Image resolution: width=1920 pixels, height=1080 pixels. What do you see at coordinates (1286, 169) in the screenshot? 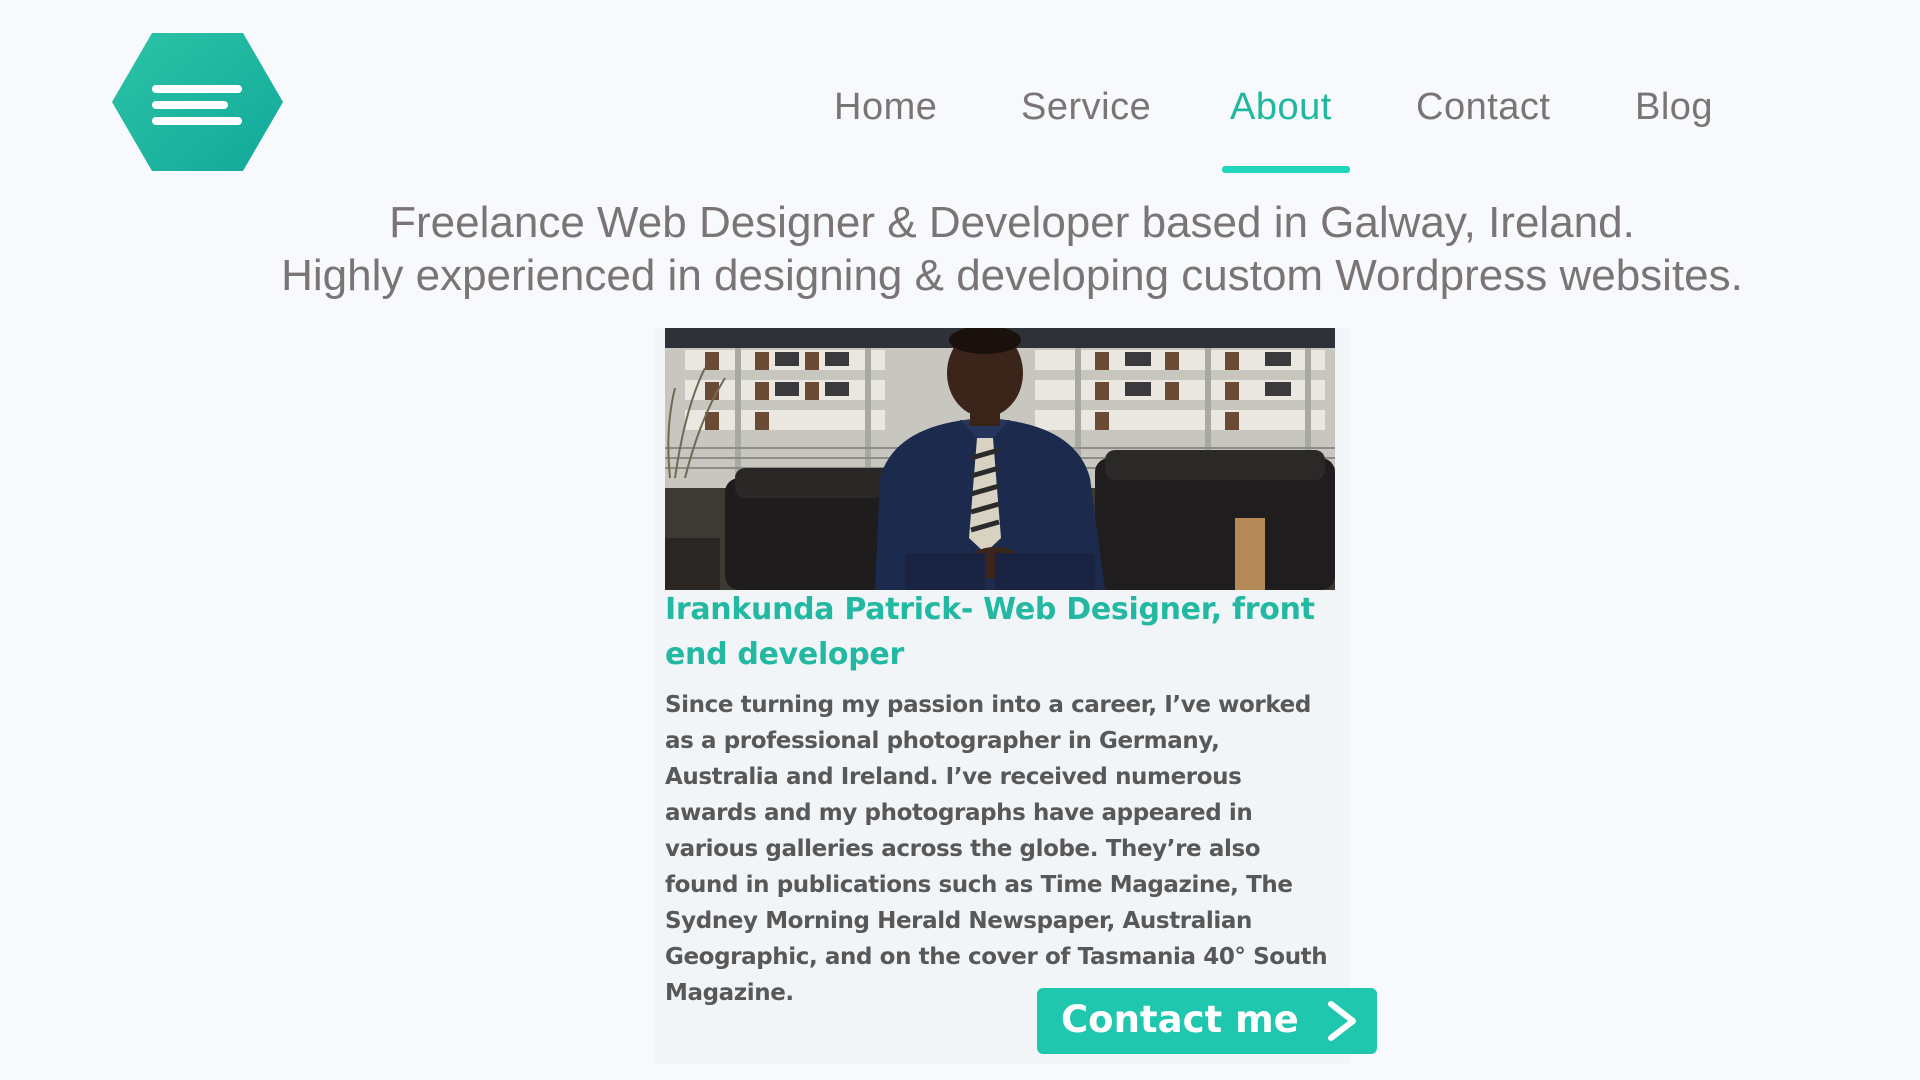
I see `active-nav-indicator` at bounding box center [1286, 169].